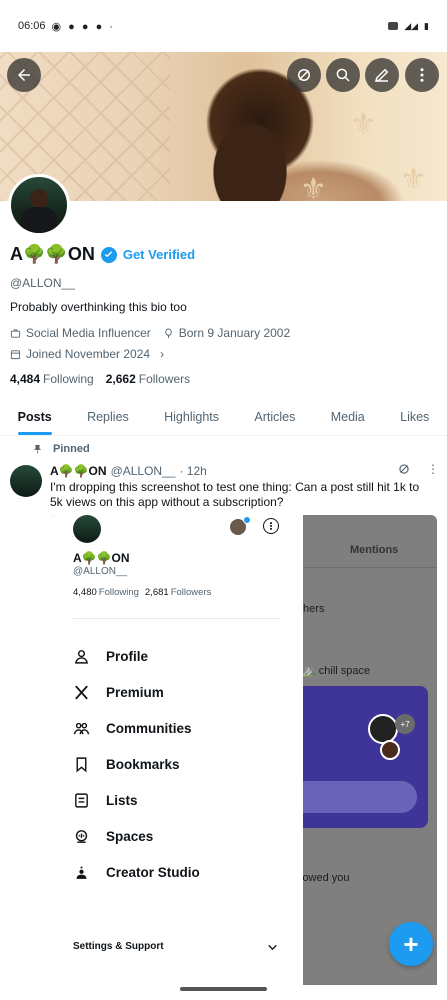 This screenshot has height=1000, width=447. I want to click on bg-join-pill, so click(358, 797).